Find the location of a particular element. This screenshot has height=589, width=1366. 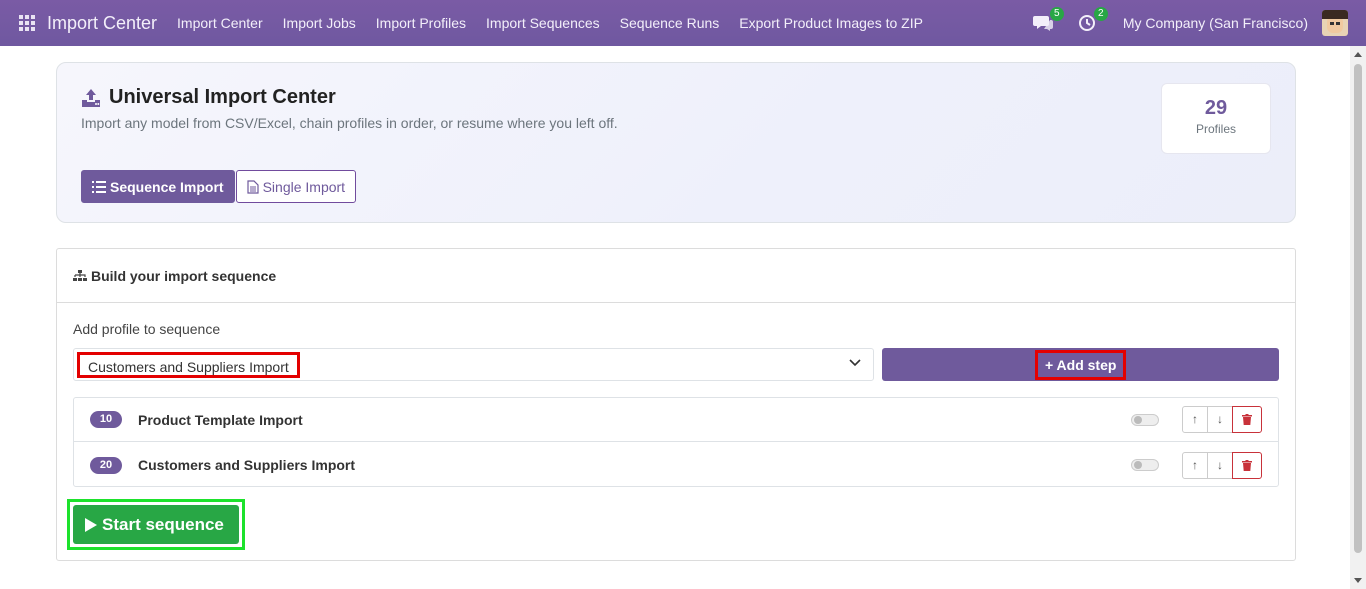

scrollbar-thumb is located at coordinates (1358, 308).